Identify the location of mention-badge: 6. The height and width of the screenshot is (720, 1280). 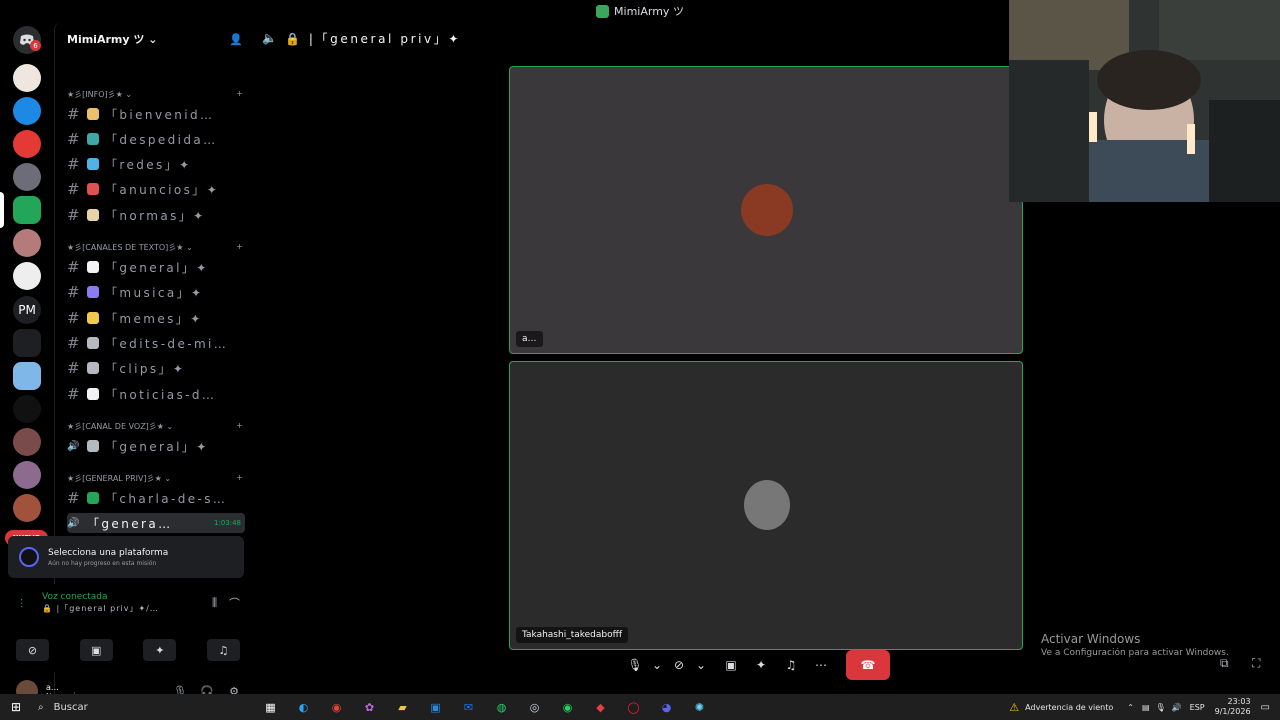
(35, 45).